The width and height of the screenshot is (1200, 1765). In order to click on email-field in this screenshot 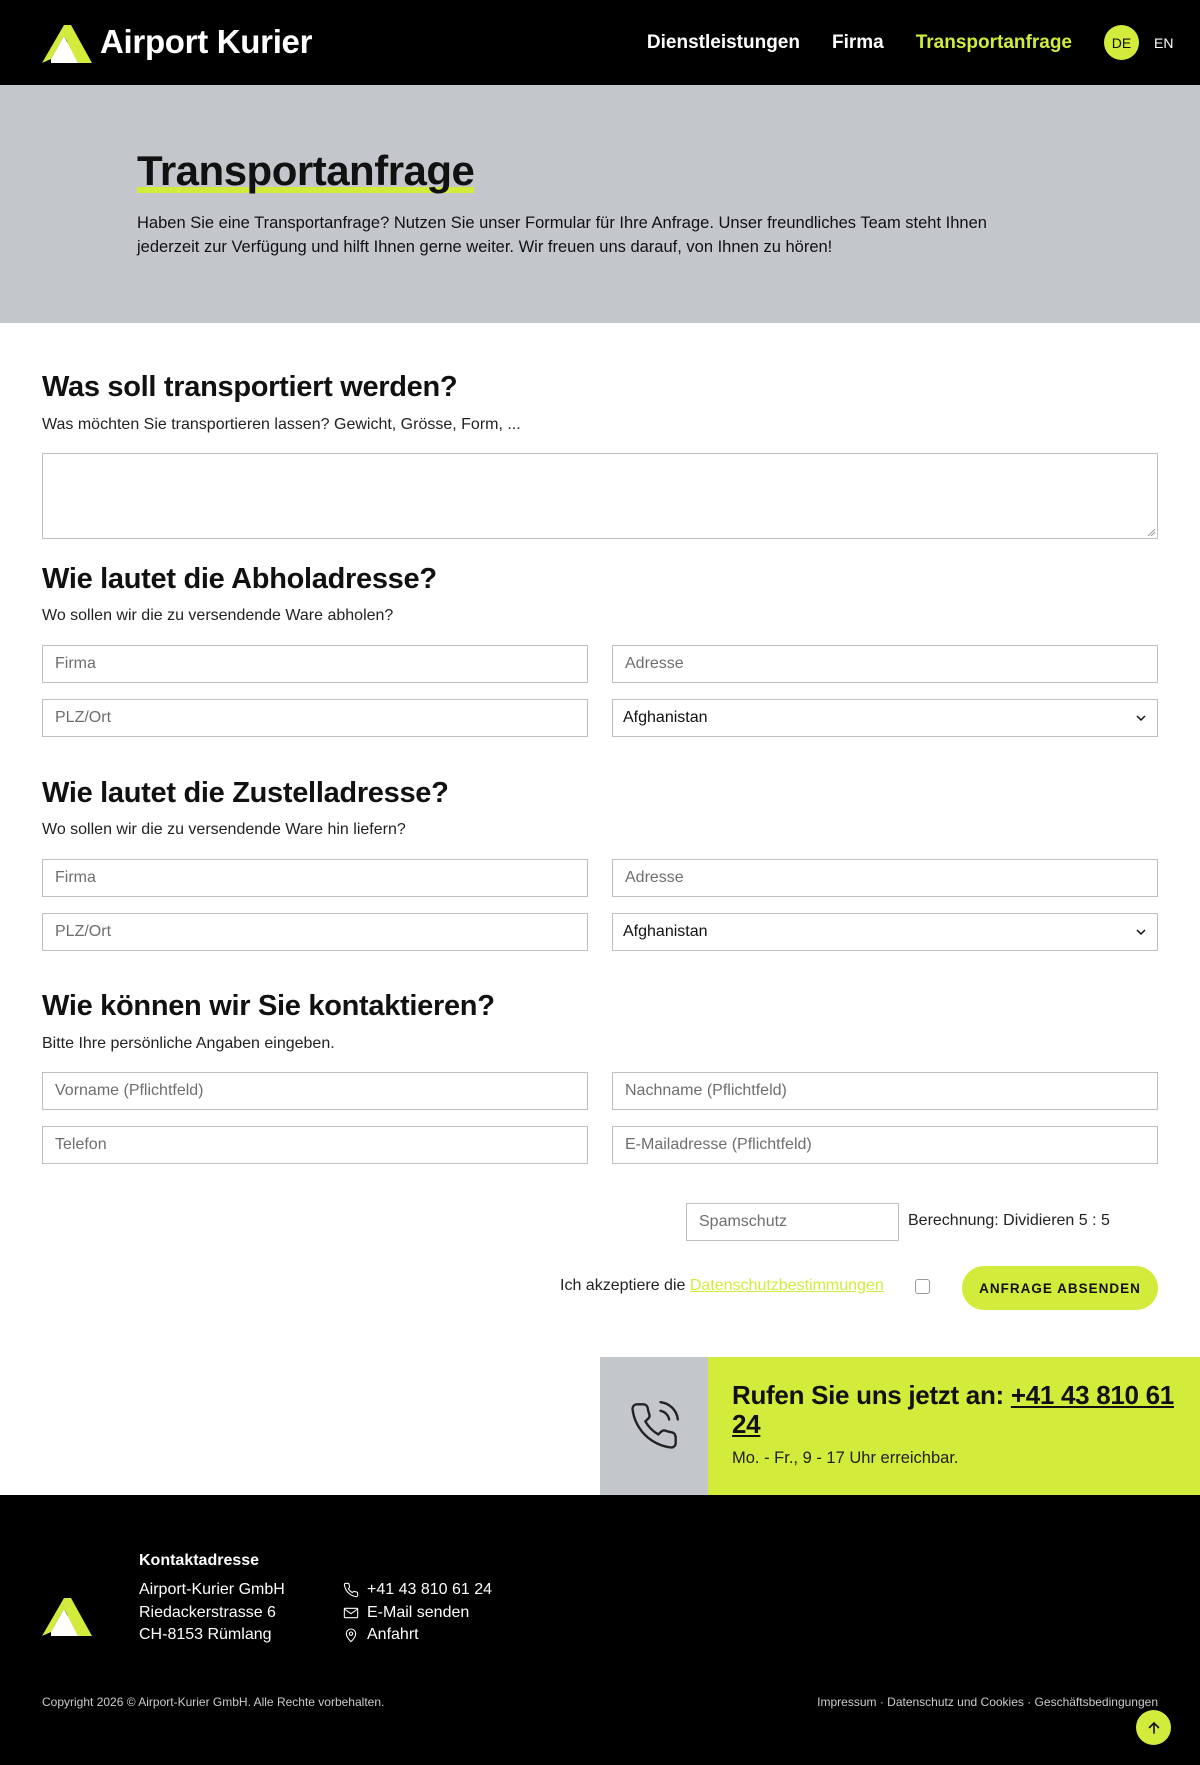, I will do `click(885, 1145)`.